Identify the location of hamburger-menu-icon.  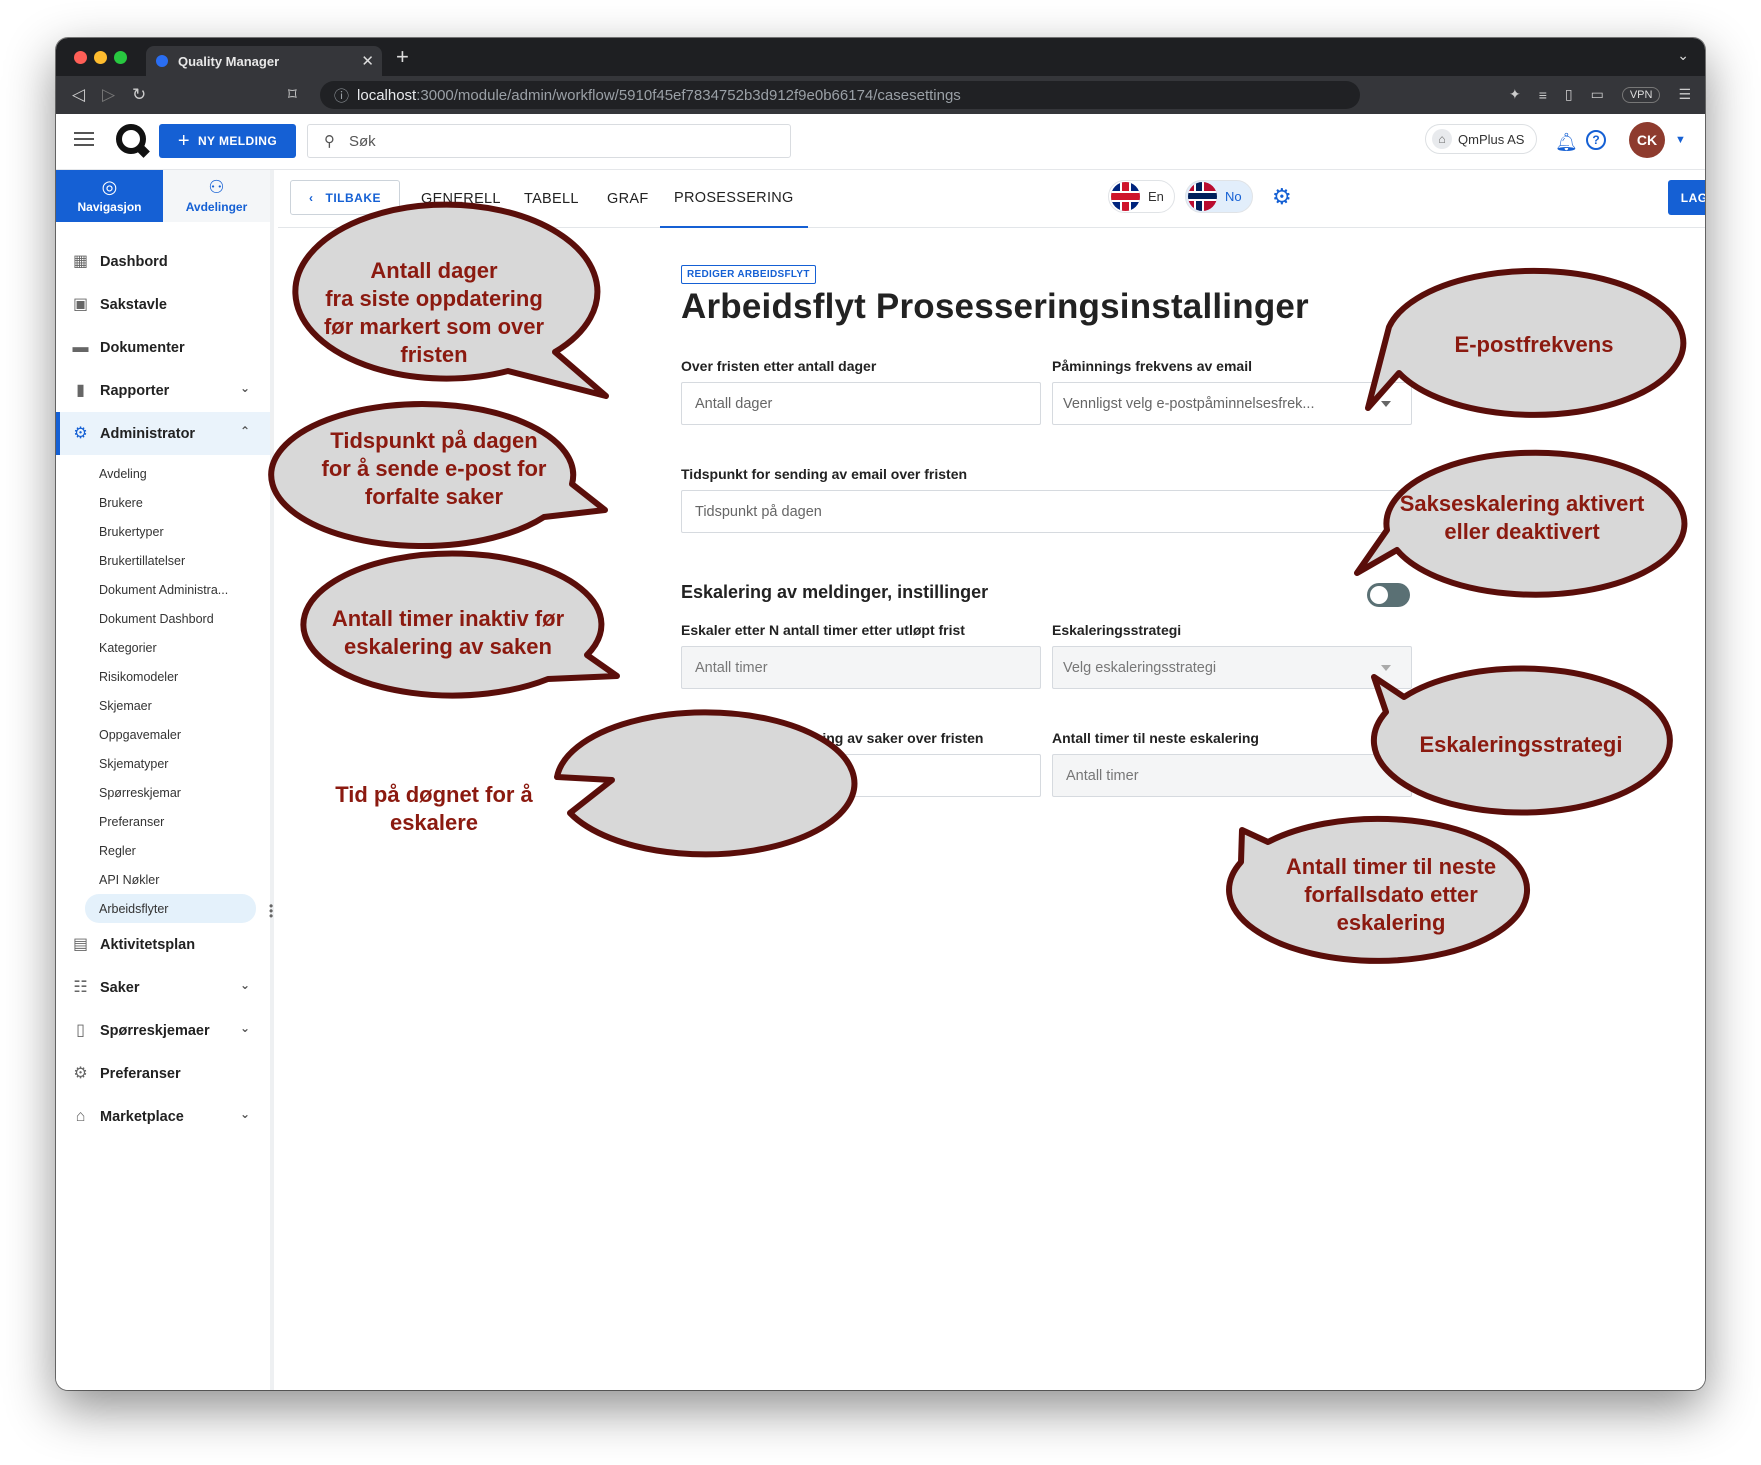
(84, 139).